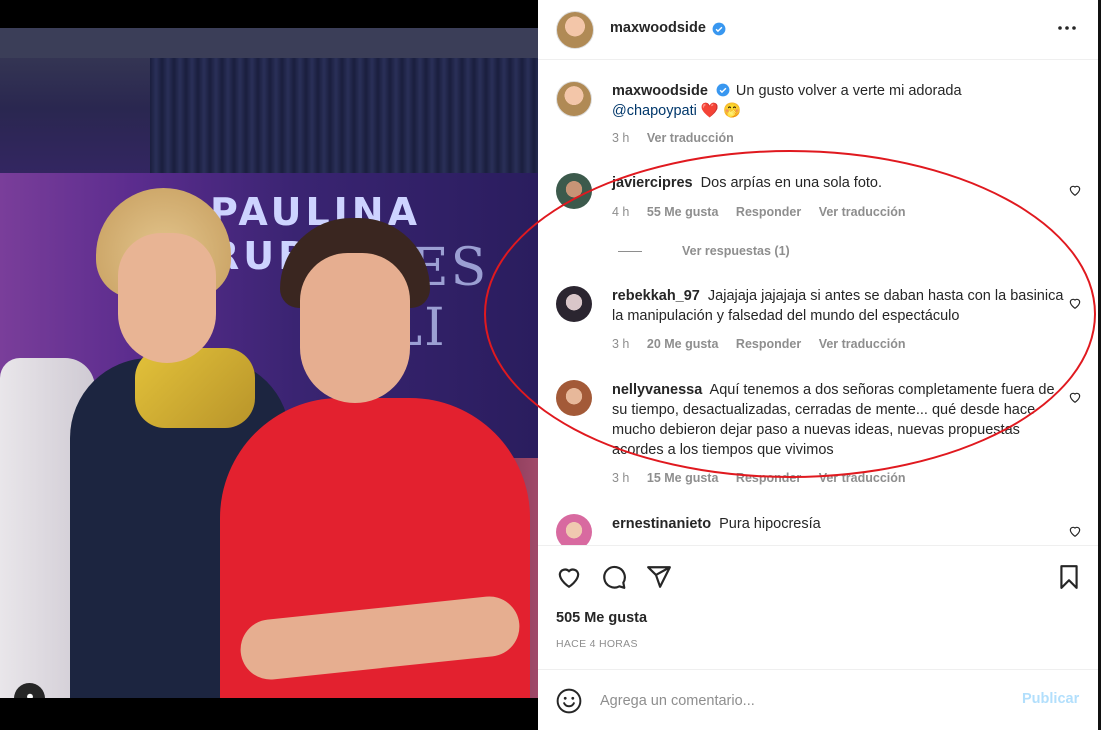  I want to click on more-icon, so click(1067, 28).